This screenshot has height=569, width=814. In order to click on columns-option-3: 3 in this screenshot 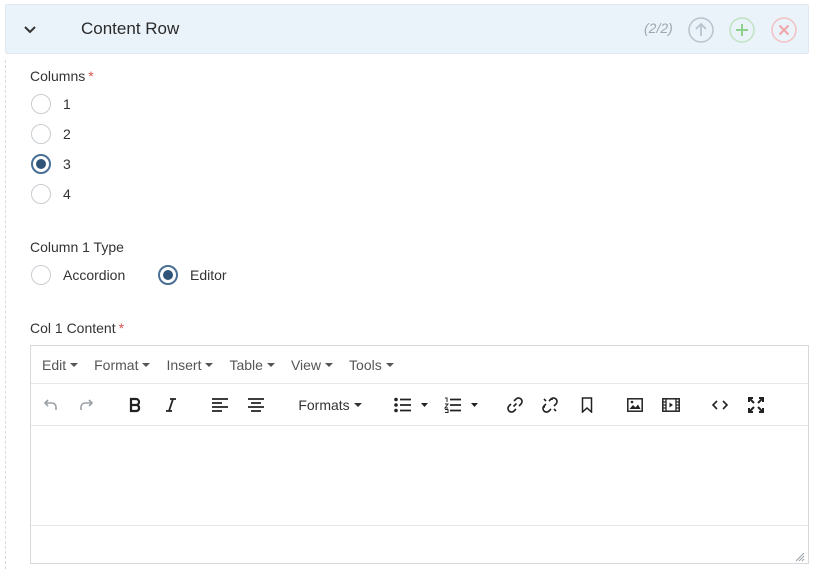, I will do `click(51, 164)`.